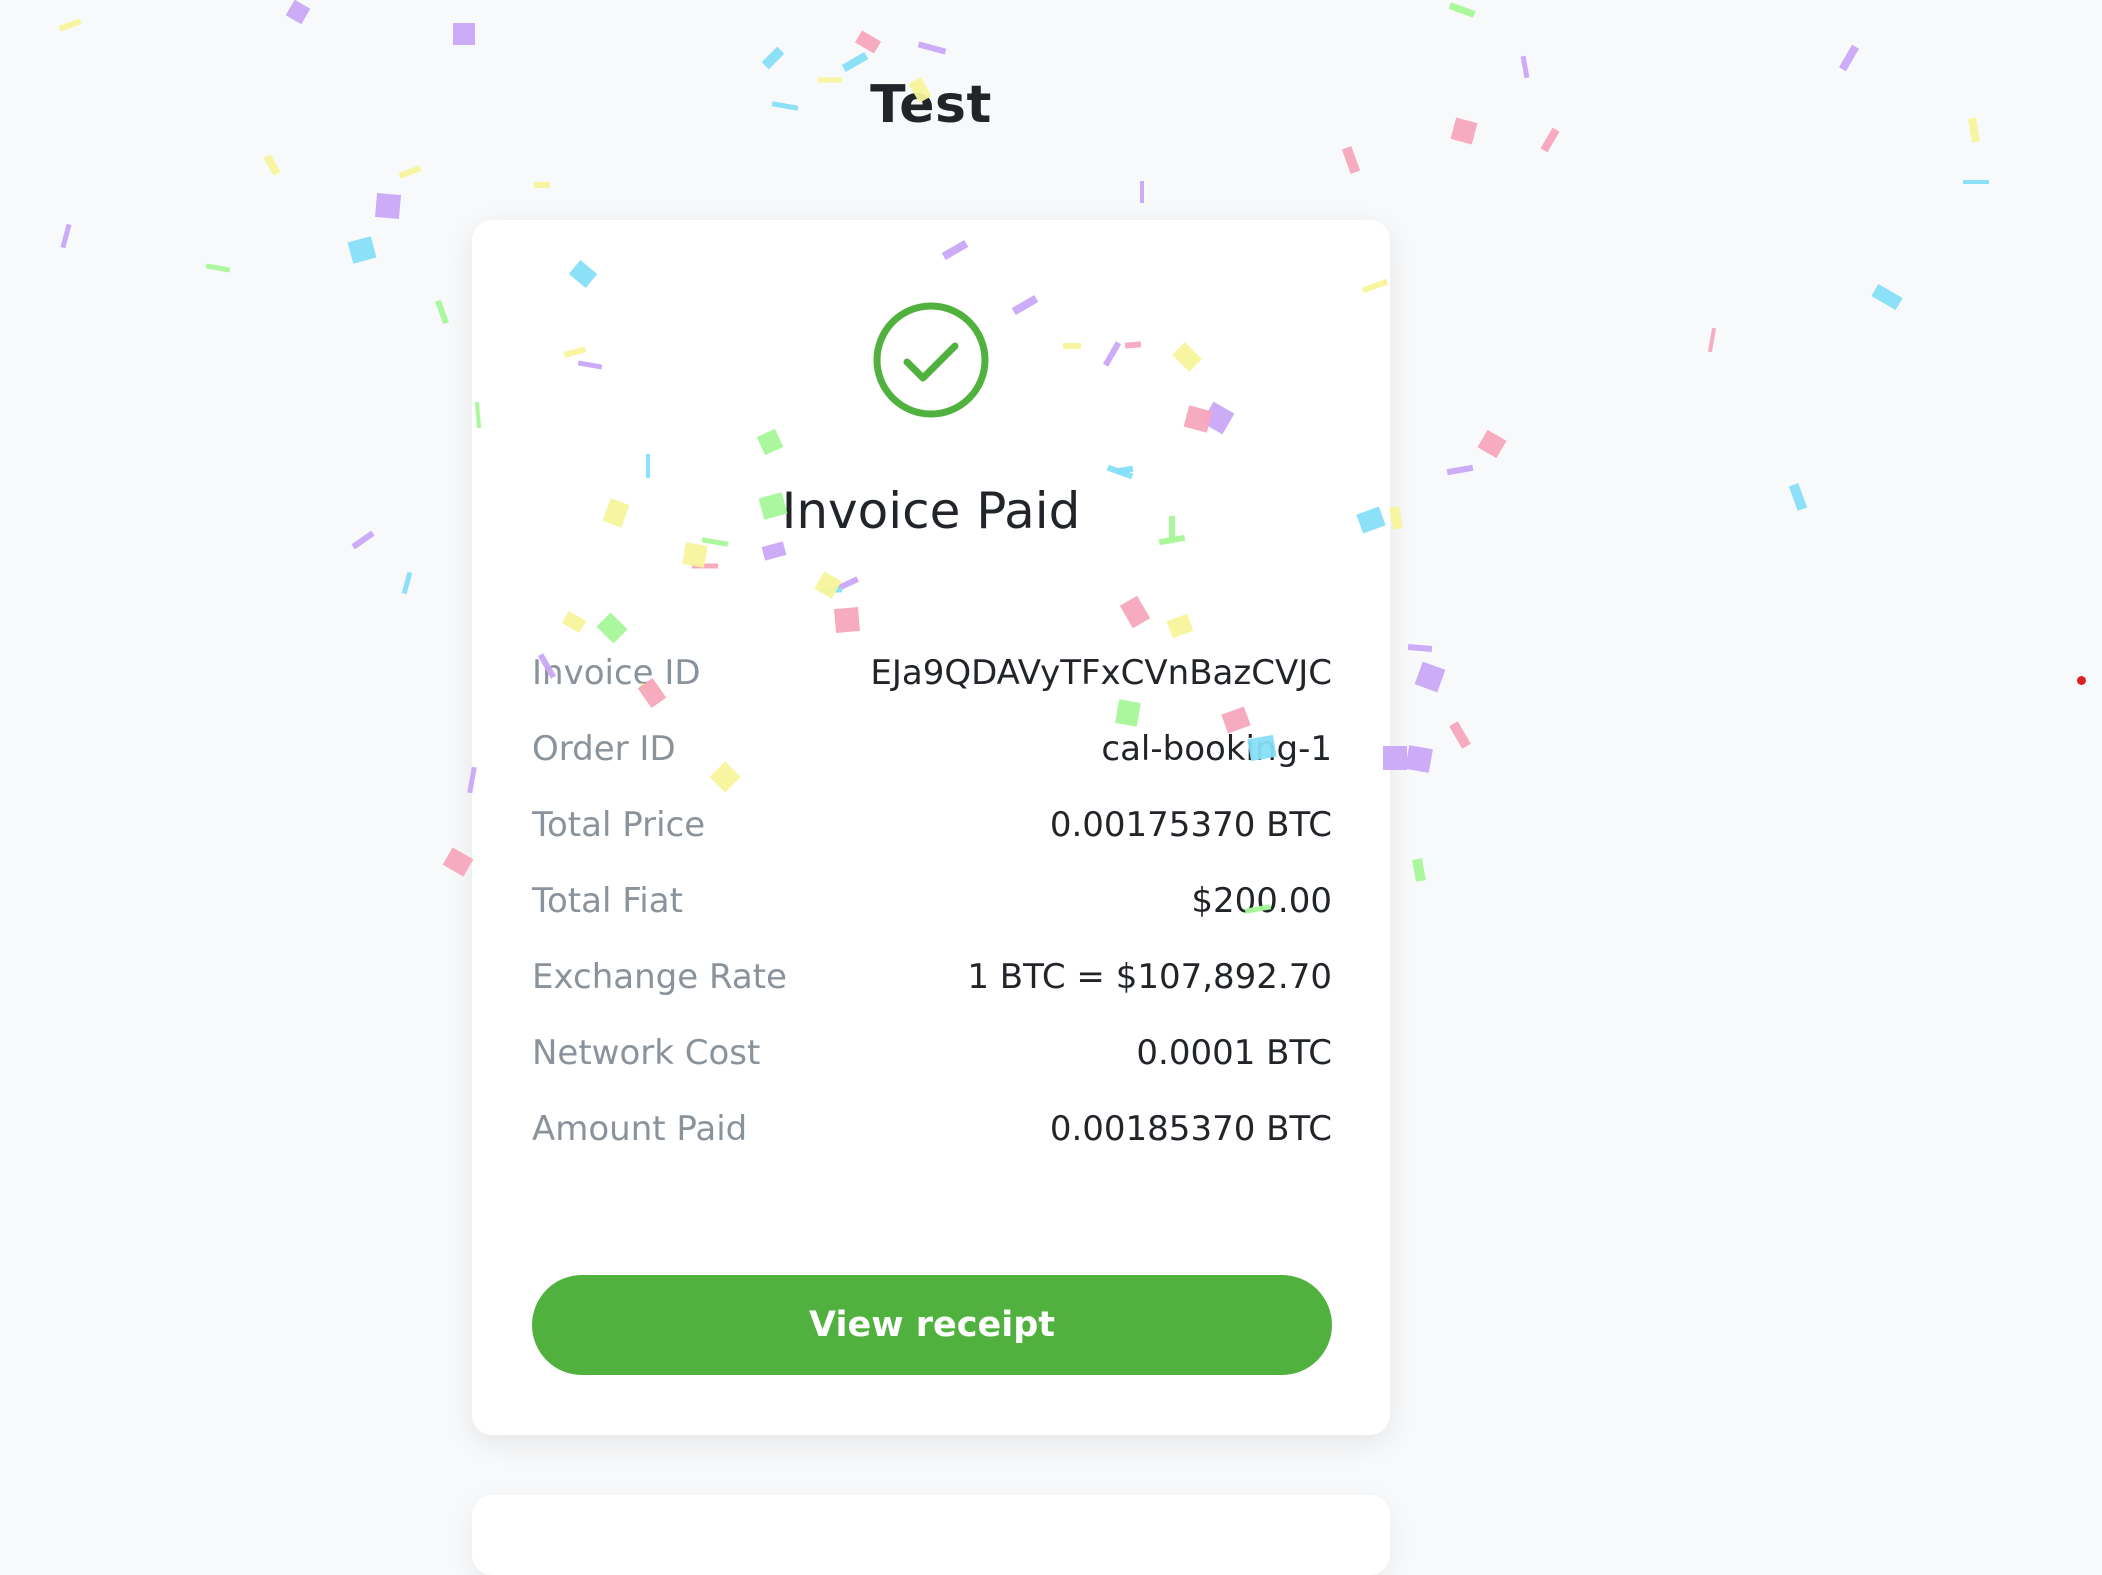  I want to click on detail-row-total-fiat: Total Fiat $200.00, so click(932, 901).